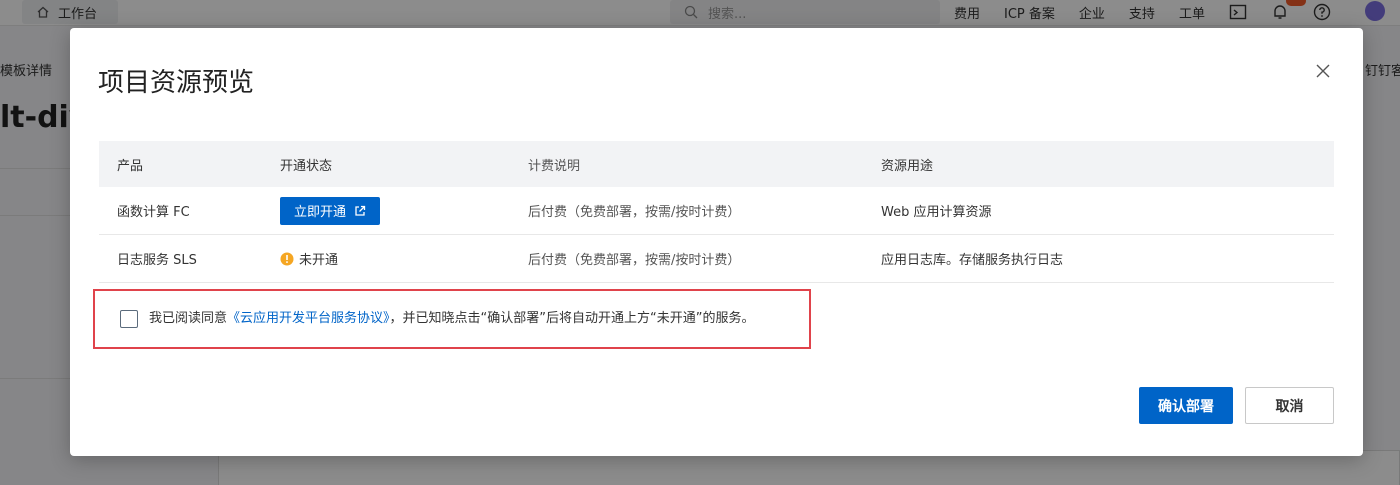 Image resolution: width=1400 pixels, height=485 pixels. I want to click on cell-status: 未开通, so click(386, 258).